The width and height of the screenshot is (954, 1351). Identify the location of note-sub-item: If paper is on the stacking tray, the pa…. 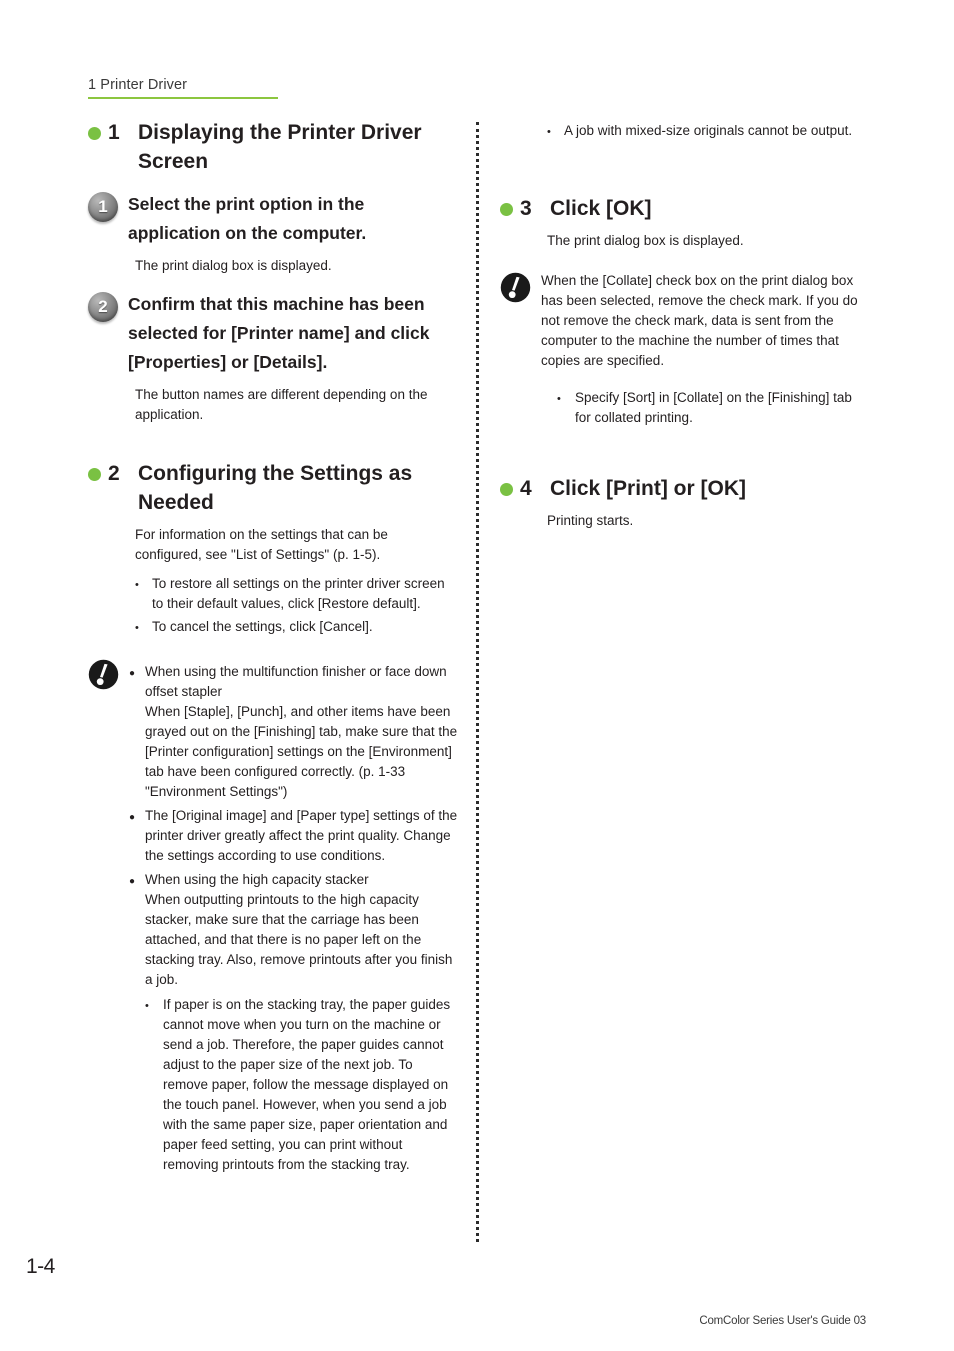
(301, 1085).